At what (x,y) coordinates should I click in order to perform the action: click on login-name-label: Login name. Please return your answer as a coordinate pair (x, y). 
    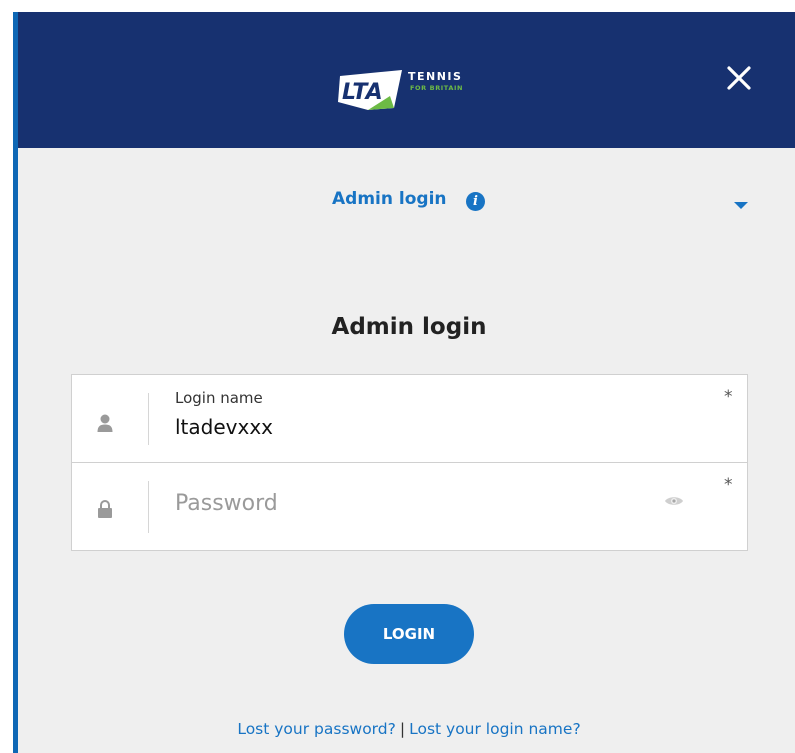
    Looking at the image, I should click on (219, 398).